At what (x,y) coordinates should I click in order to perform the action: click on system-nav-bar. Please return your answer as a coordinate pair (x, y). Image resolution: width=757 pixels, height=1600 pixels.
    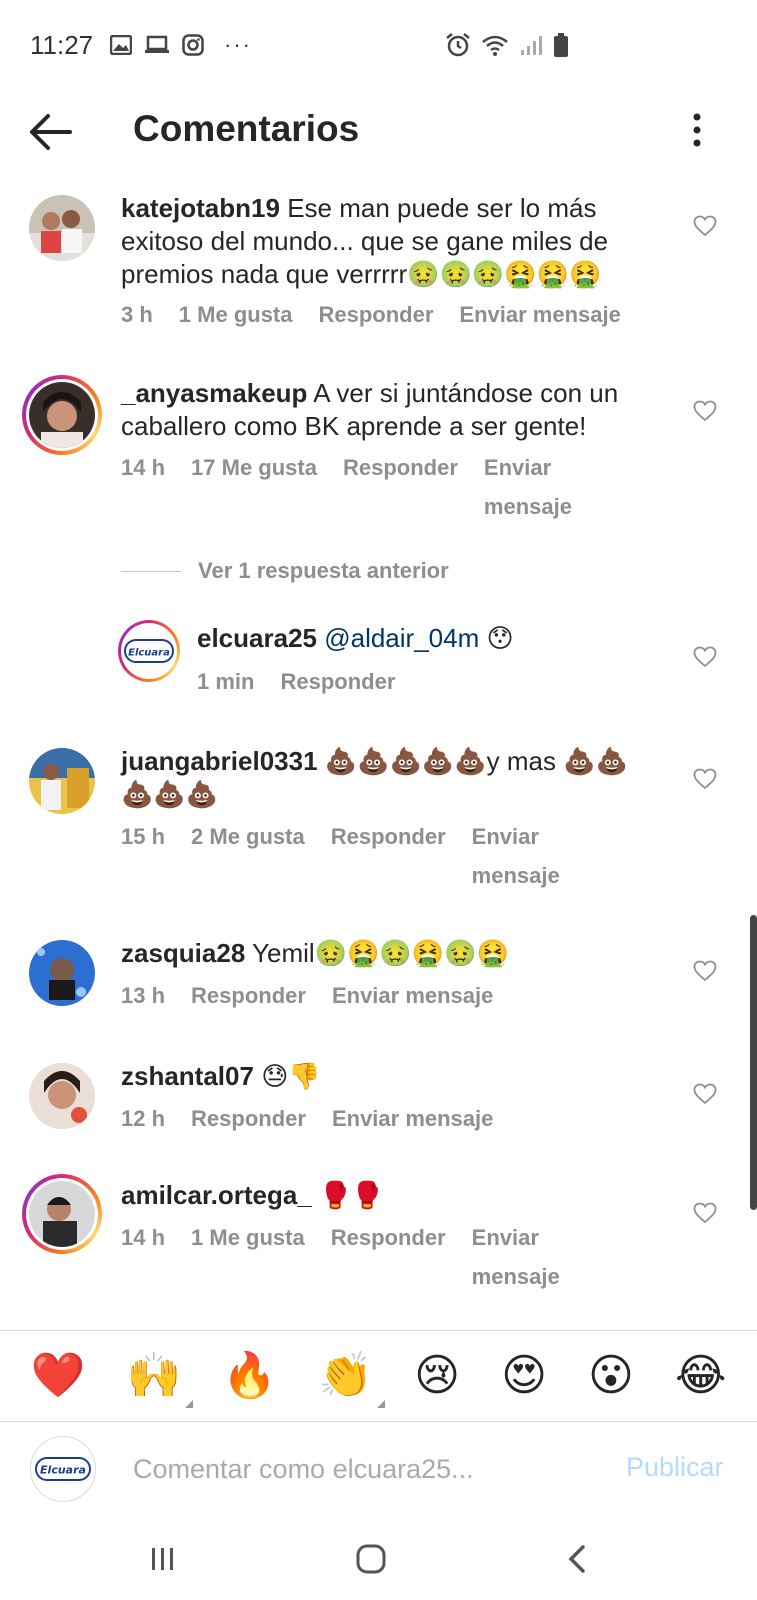
    Looking at the image, I should click on (378, 1561).